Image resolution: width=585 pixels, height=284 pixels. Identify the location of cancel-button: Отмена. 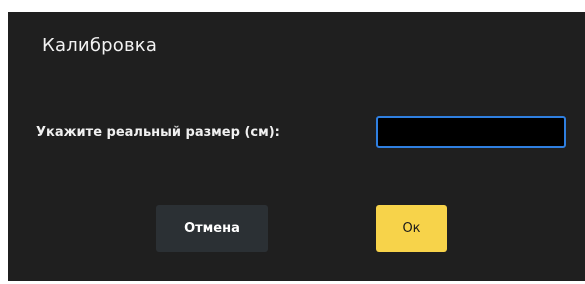
(212, 228).